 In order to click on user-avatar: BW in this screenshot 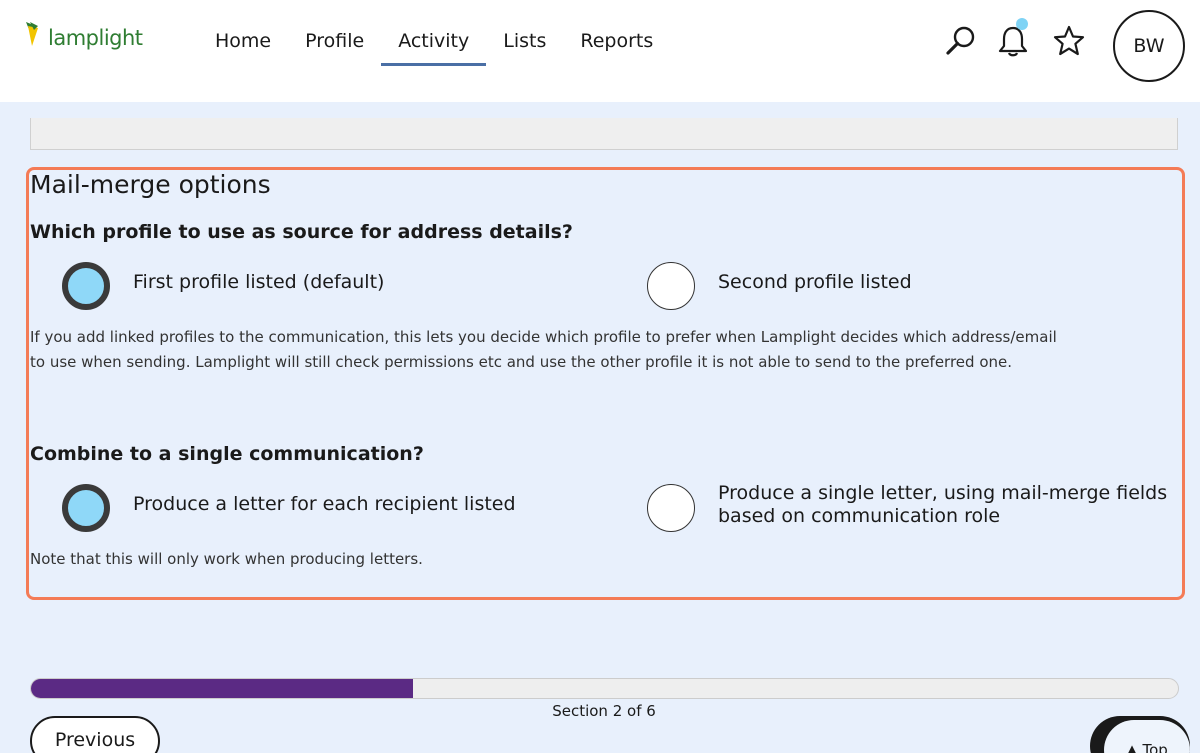, I will do `click(1149, 46)`.